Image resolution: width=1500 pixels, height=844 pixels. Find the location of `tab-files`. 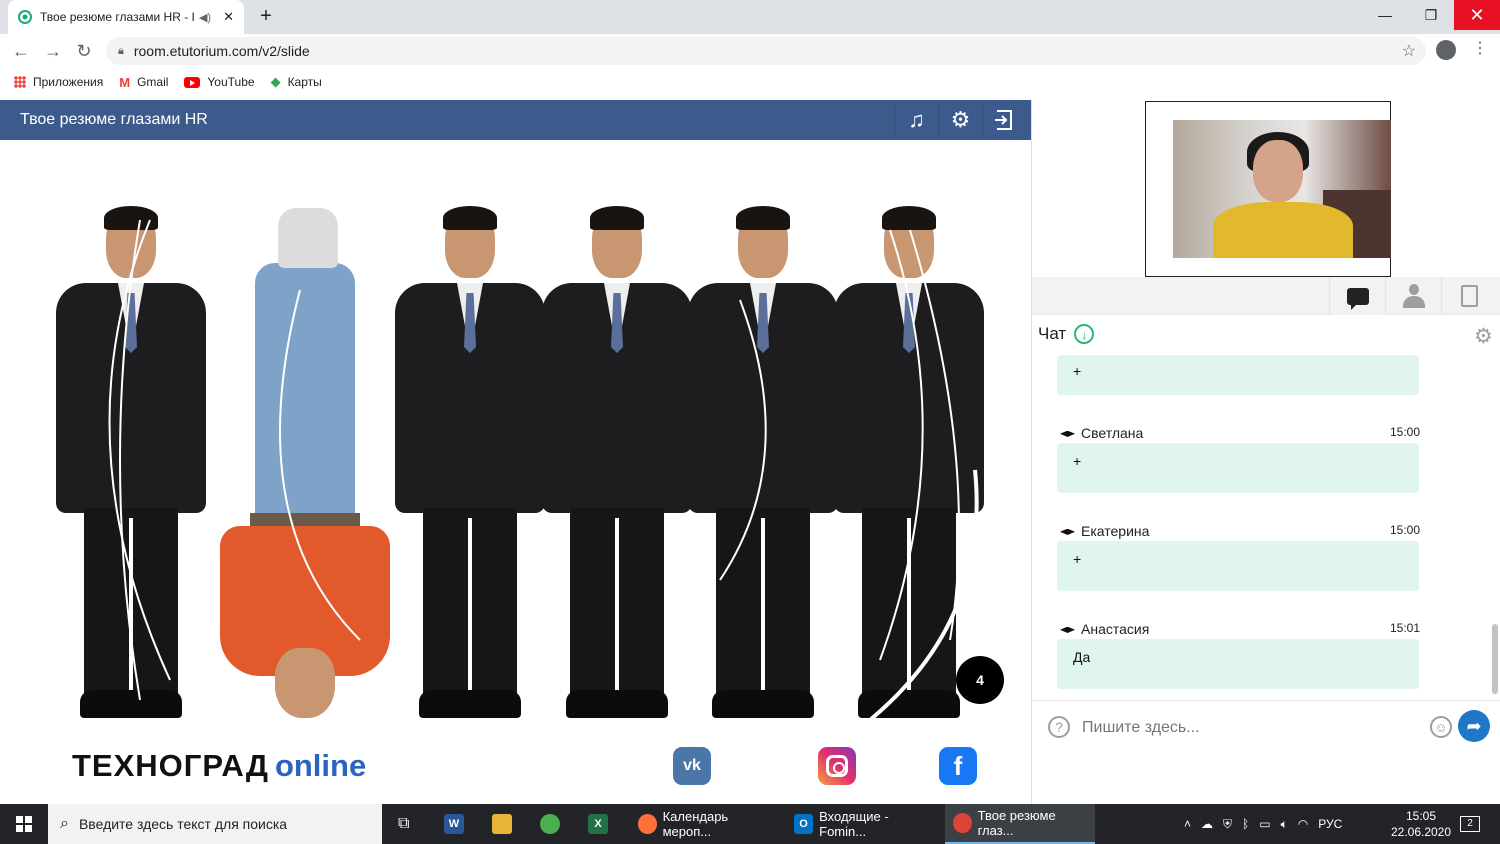

tab-files is located at coordinates (1469, 296).